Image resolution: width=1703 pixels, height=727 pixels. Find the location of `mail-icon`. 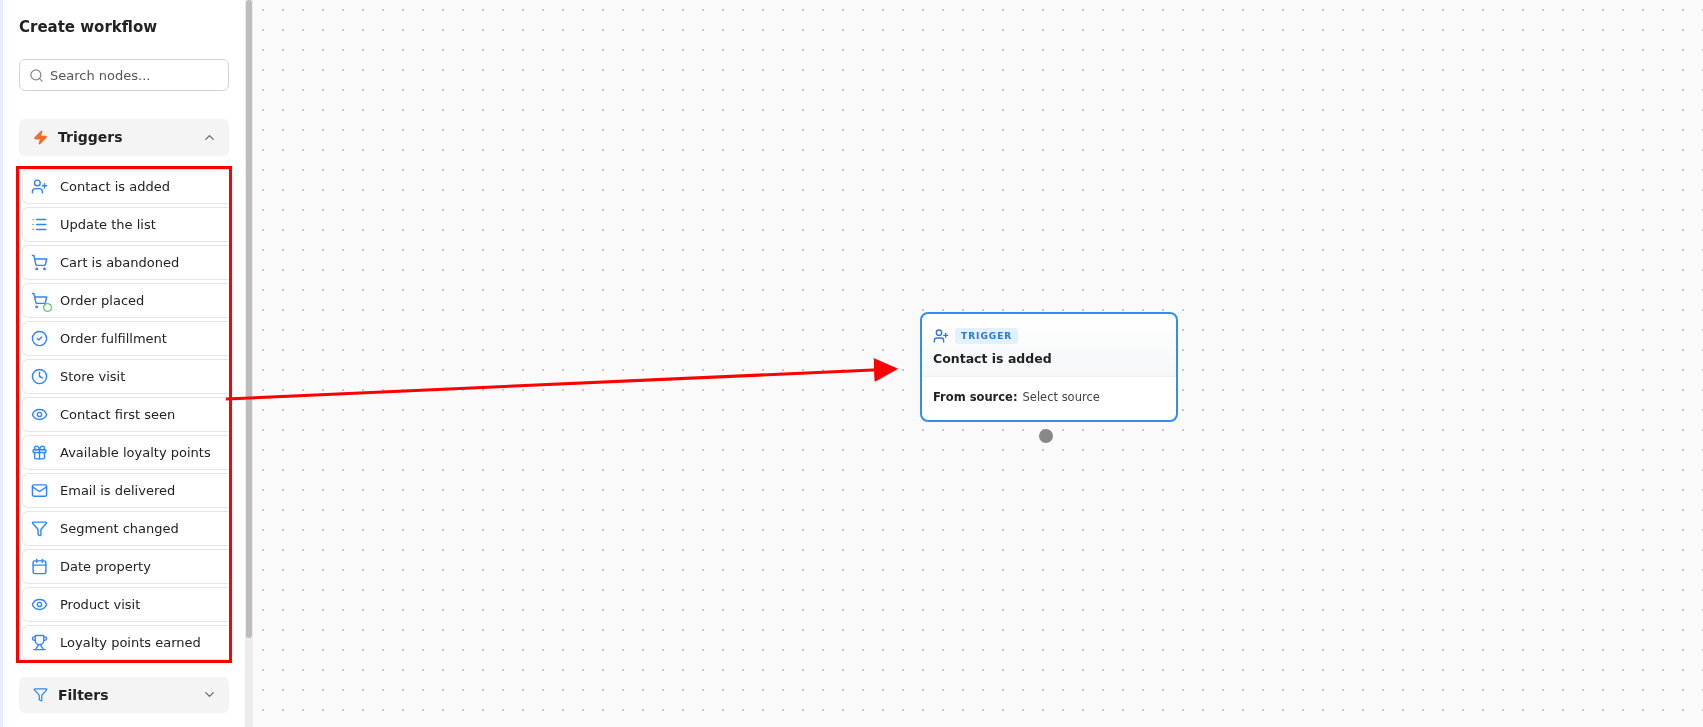

mail-icon is located at coordinates (39, 490).